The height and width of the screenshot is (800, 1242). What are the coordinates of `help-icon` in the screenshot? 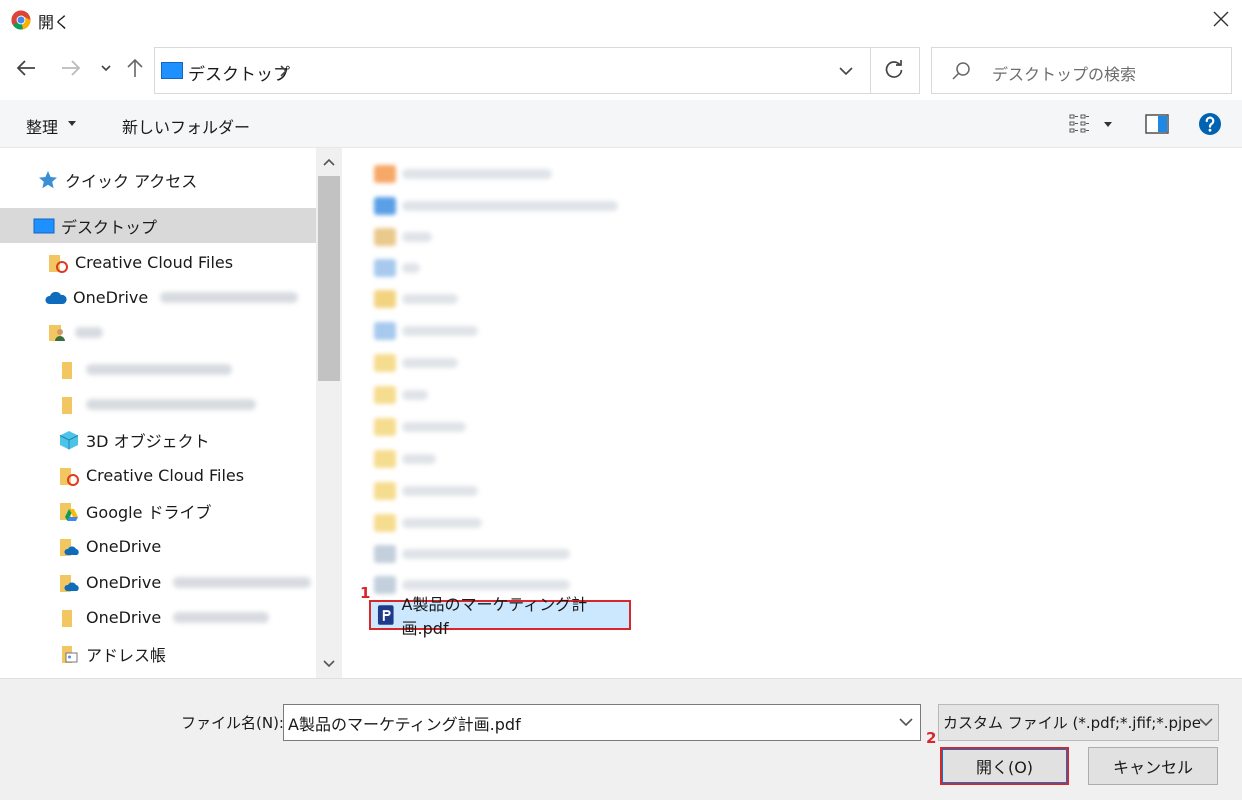 It's located at (1210, 124).